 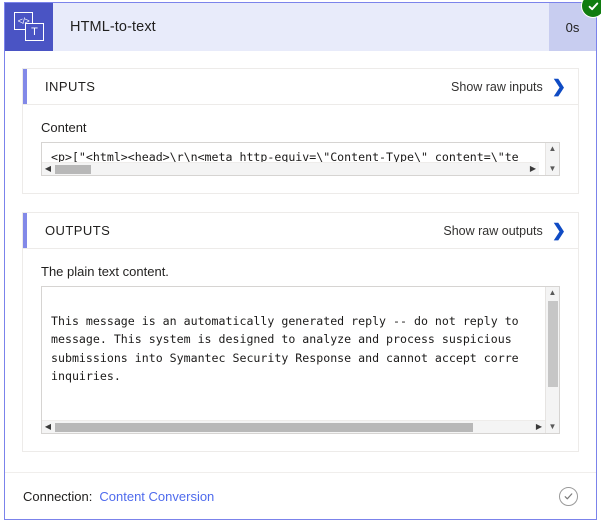 I want to click on action-title: HTML-to-text, so click(x=113, y=27).